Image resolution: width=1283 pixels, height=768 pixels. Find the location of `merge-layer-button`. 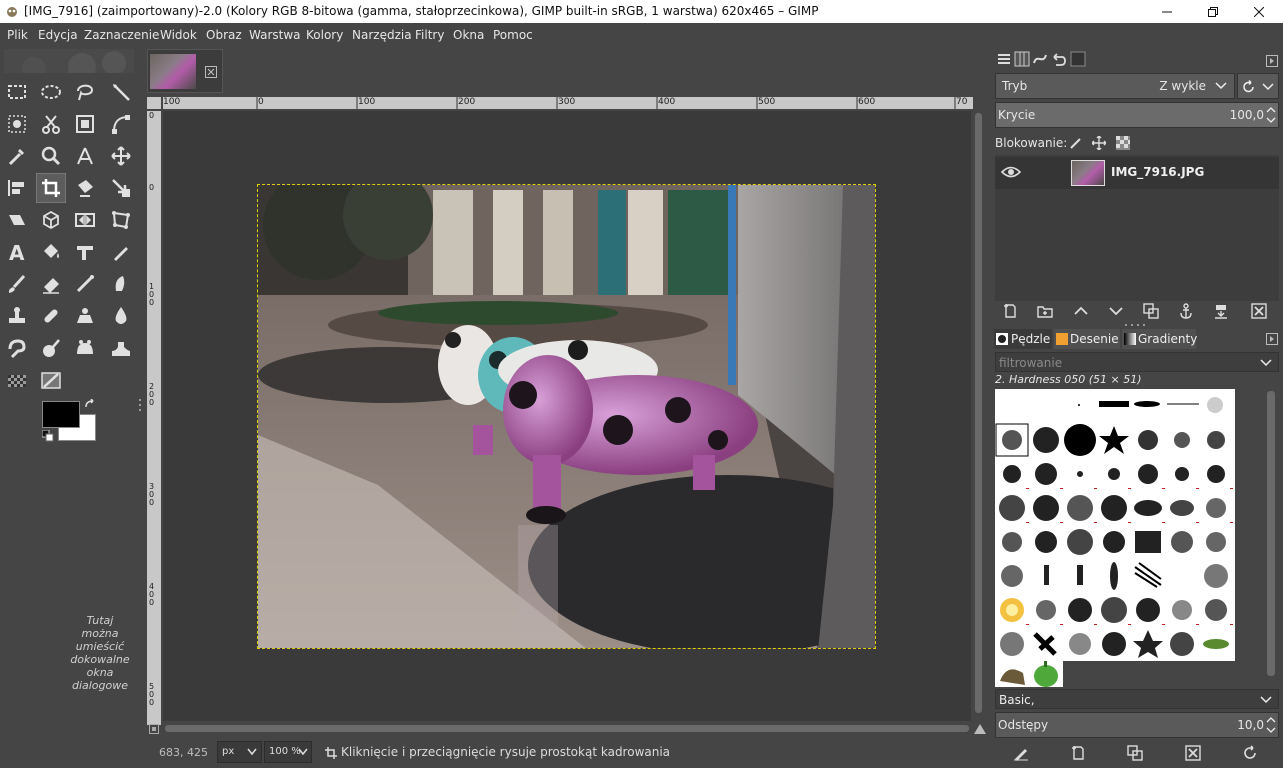

merge-layer-button is located at coordinates (1221, 311).